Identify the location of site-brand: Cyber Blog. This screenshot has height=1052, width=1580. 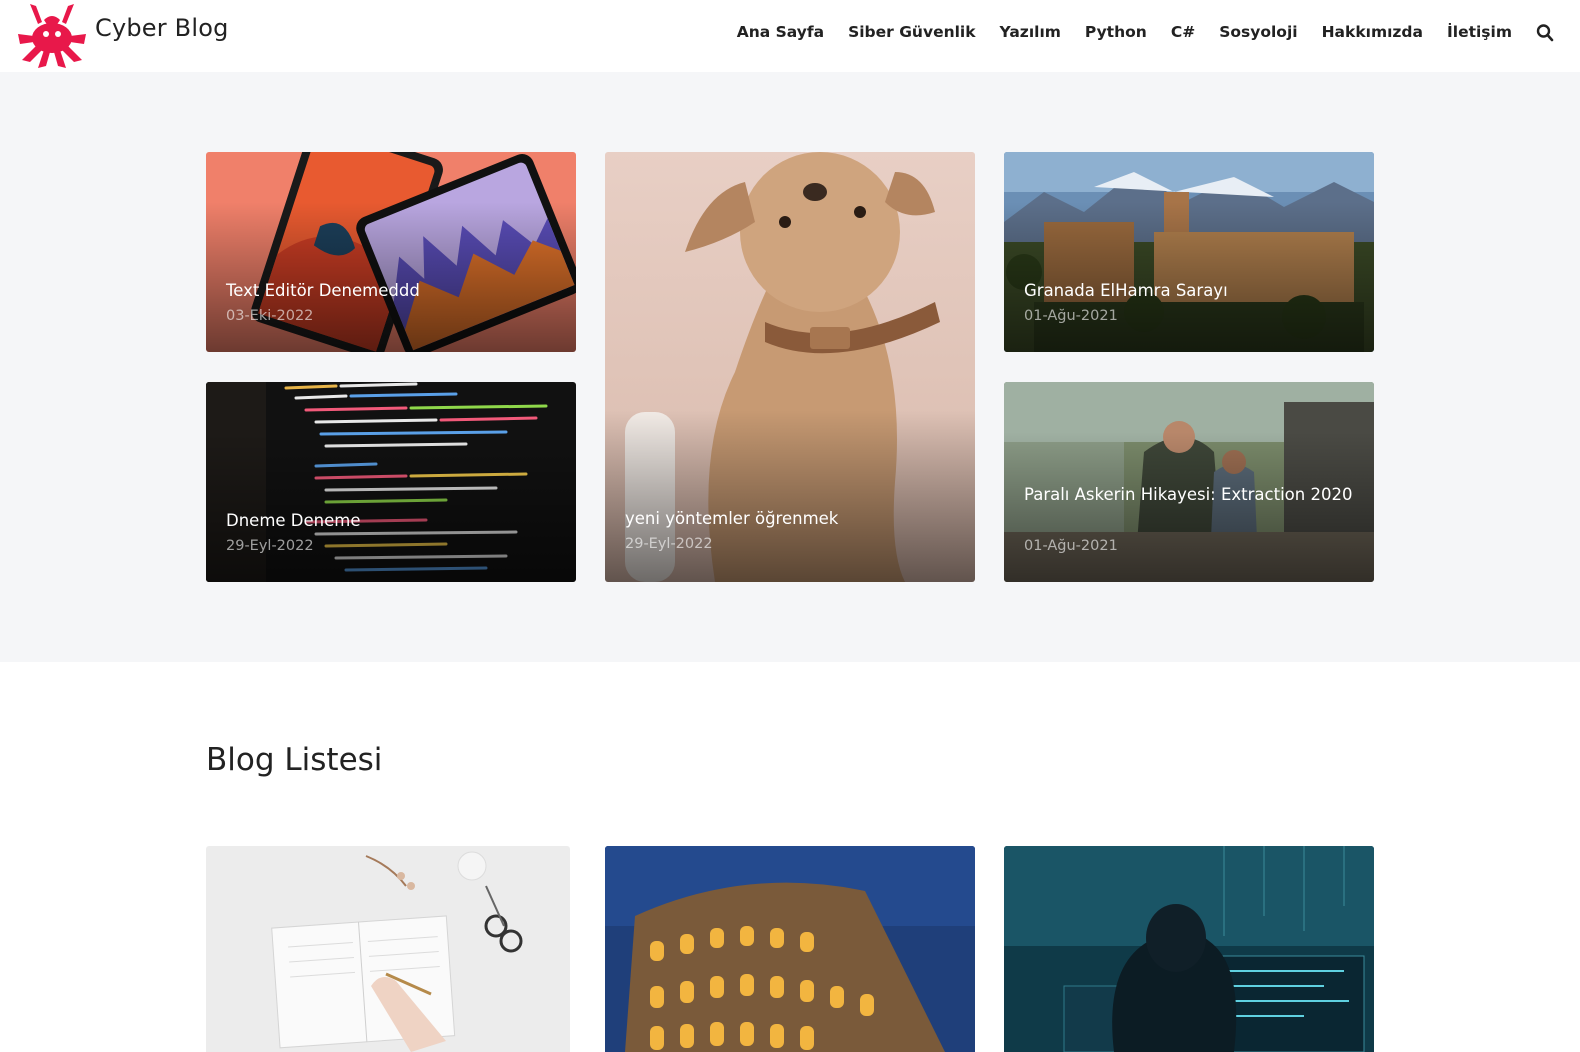
(162, 28).